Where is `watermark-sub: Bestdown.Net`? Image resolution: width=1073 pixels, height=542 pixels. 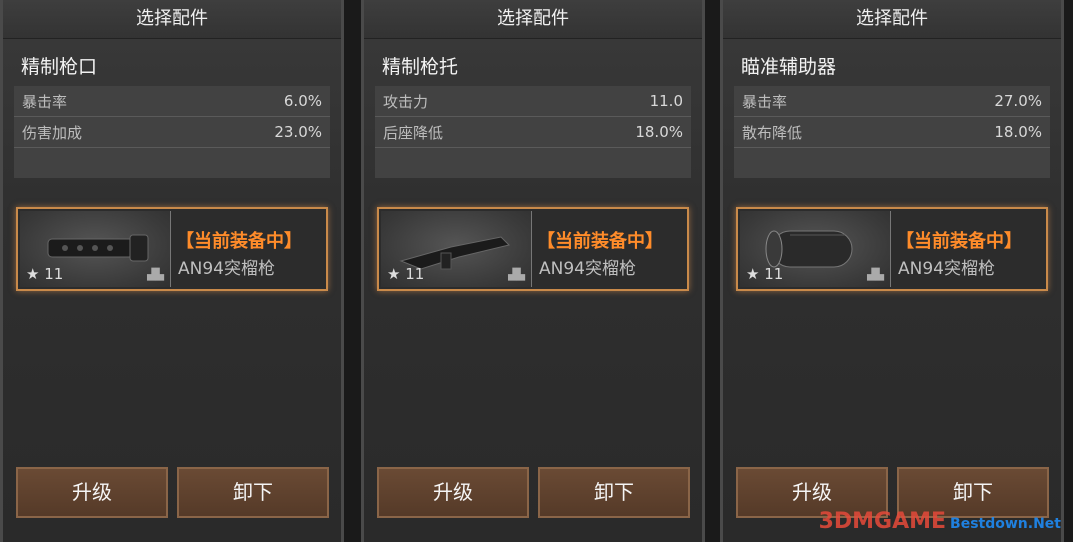
watermark-sub: Bestdown.Net is located at coordinates (1005, 524).